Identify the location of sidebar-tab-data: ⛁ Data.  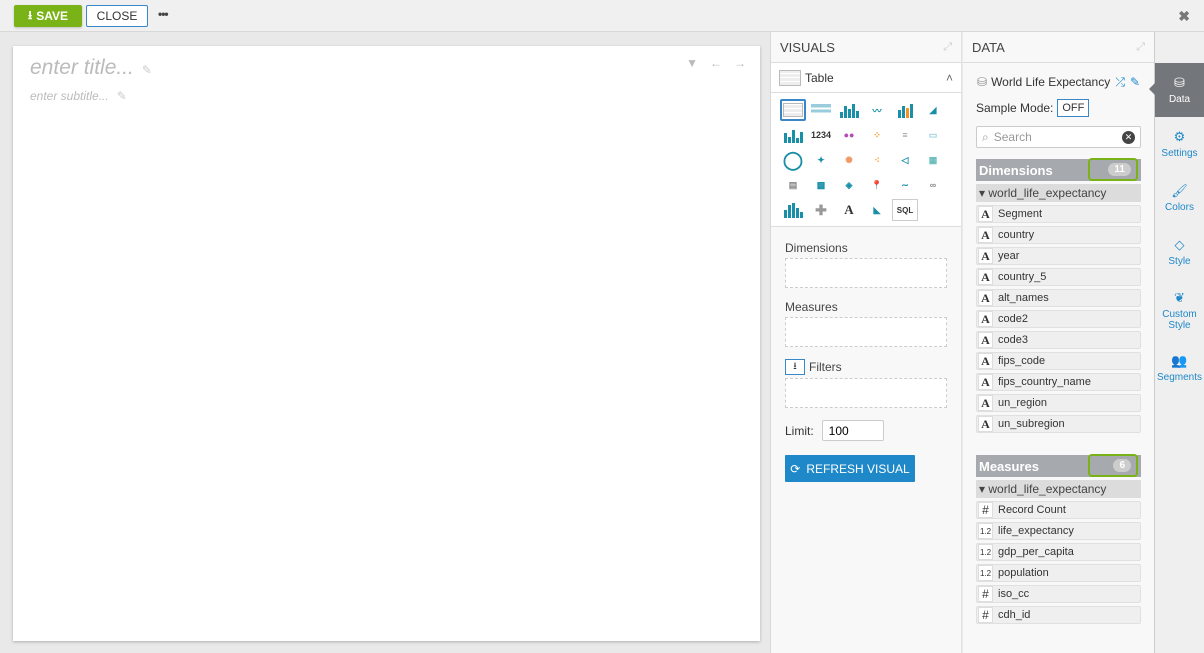
(1176, 90).